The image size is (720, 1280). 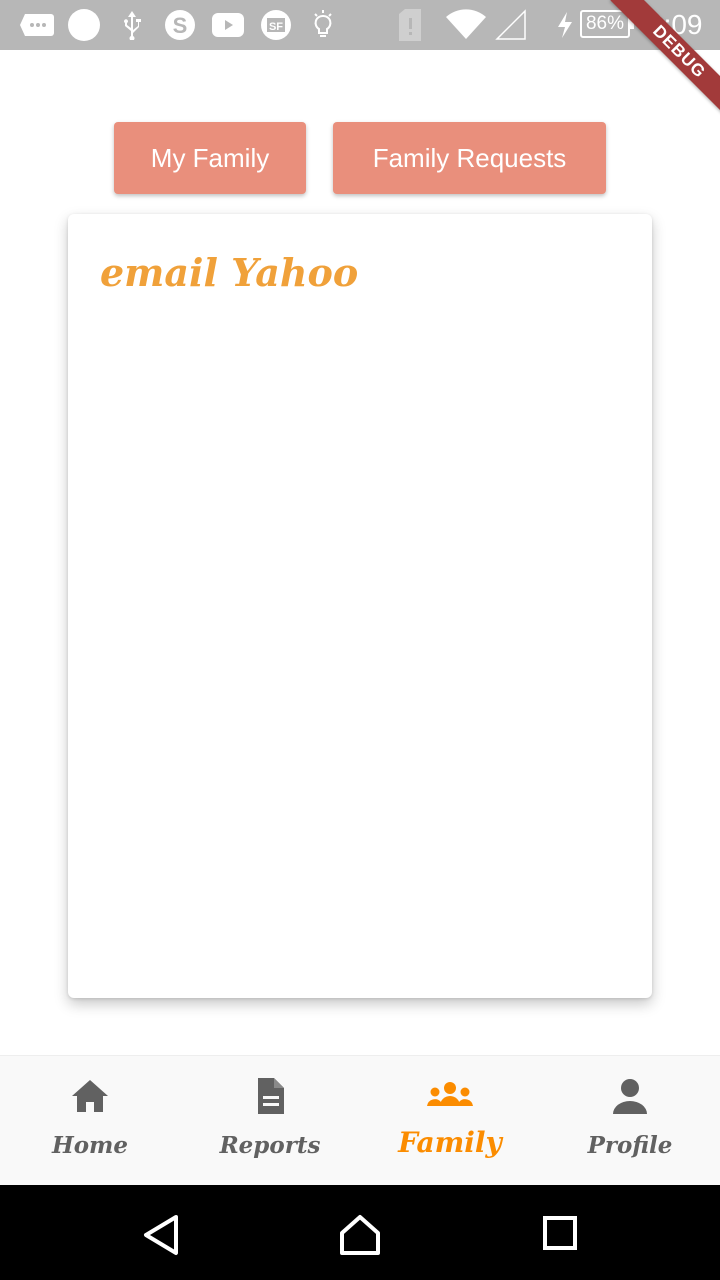 What do you see at coordinates (90, 1096) in the screenshot?
I see `home-icon` at bounding box center [90, 1096].